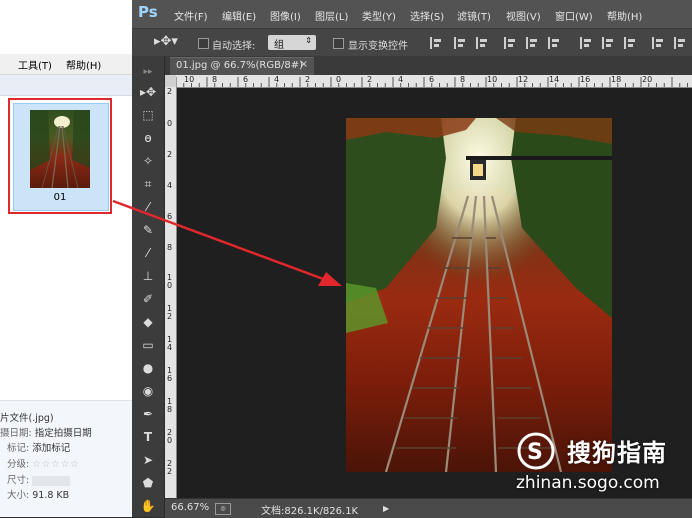 Image resolution: width=692 pixels, height=518 pixels. I want to click on ps-menu-layer: 图层(L), so click(331, 15).